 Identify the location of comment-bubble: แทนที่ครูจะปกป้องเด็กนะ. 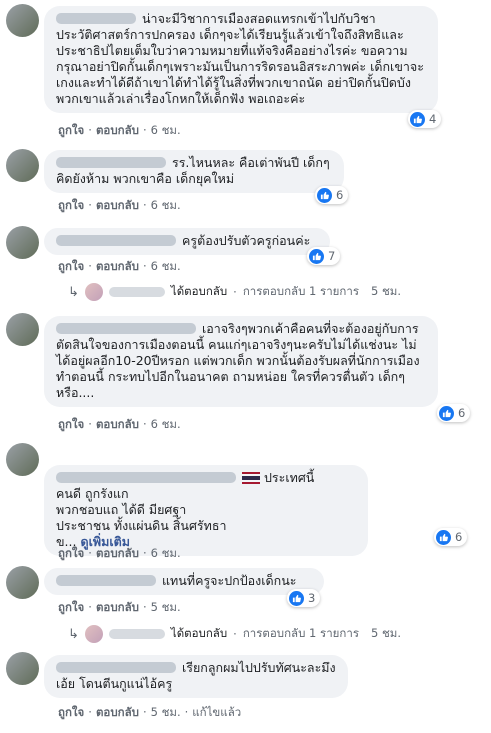
(184, 581).